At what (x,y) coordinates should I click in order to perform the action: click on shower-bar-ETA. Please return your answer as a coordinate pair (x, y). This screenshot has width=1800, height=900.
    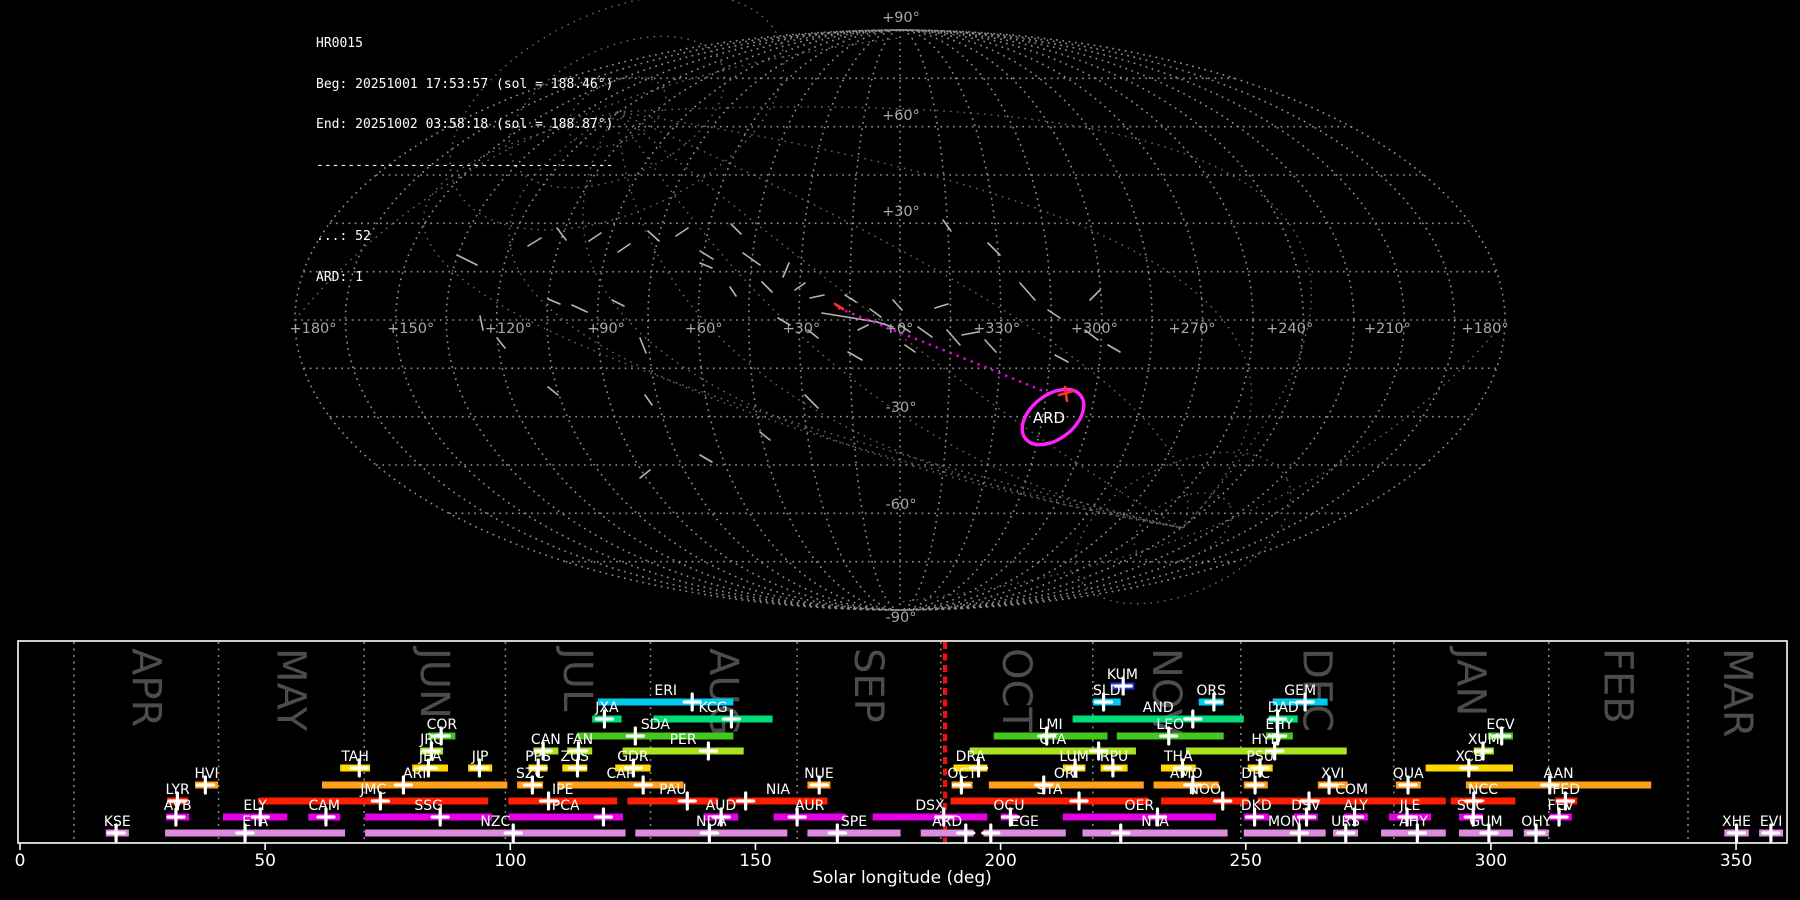
    Looking at the image, I should click on (255, 833).